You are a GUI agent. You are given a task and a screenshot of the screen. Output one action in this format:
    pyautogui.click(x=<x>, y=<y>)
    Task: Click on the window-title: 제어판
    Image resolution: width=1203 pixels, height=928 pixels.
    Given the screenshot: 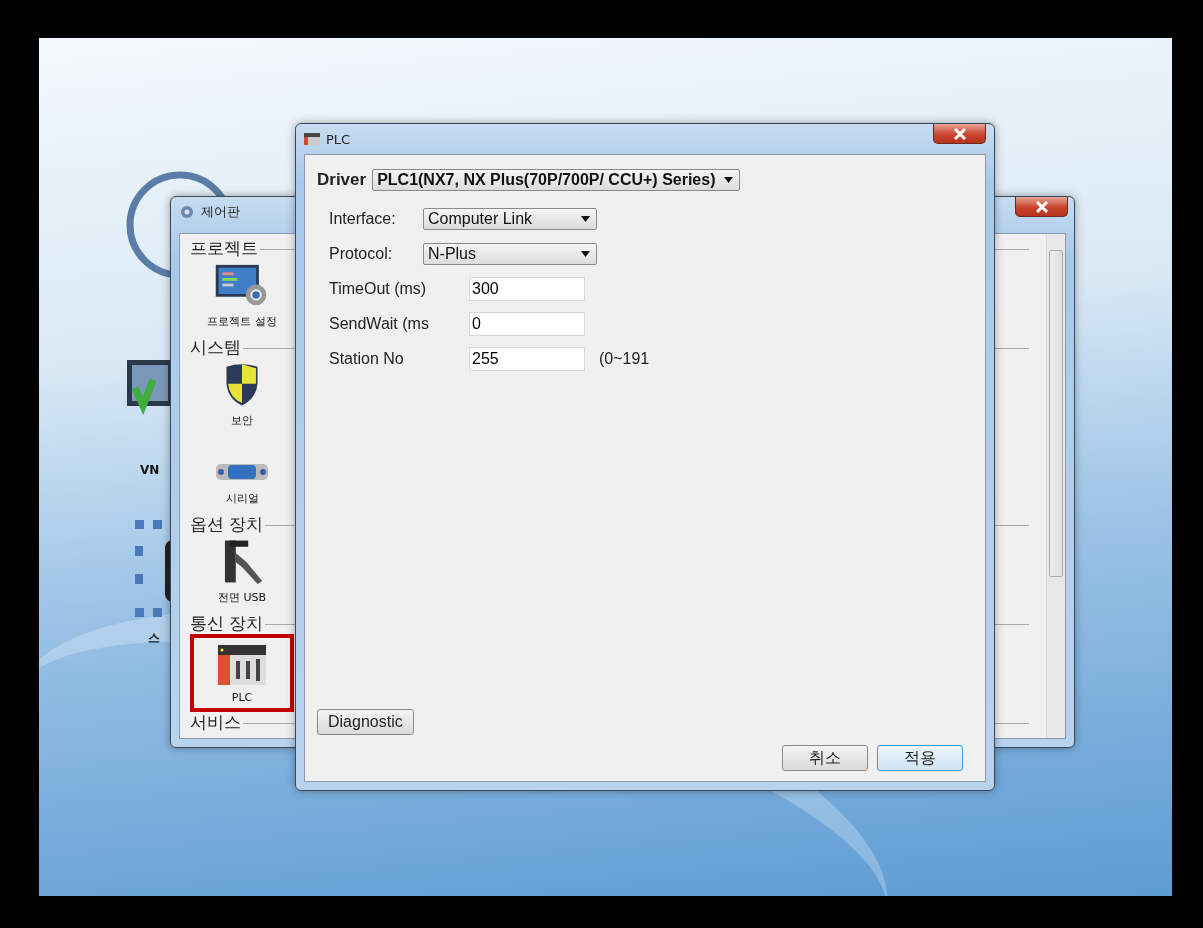 What is the action you would take?
    pyautogui.click(x=220, y=212)
    